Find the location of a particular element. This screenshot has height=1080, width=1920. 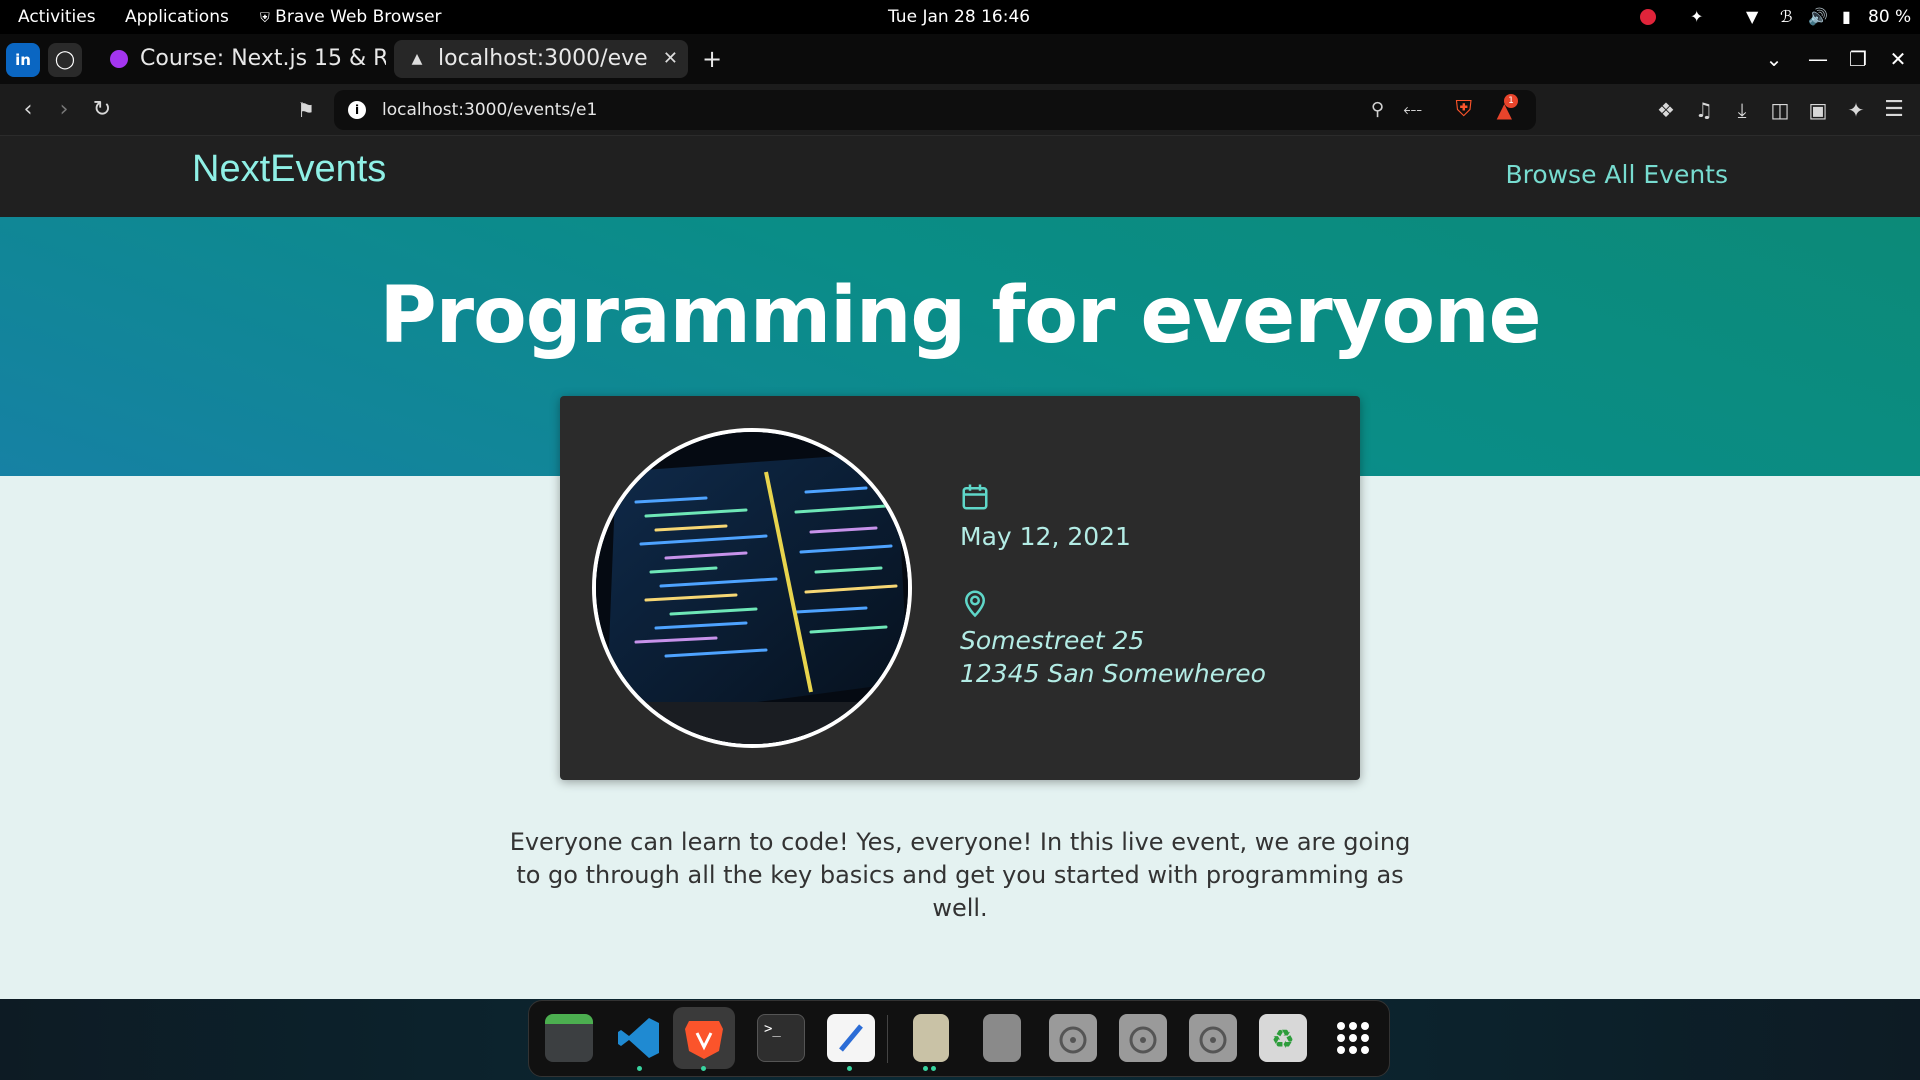

site-info-icon: i is located at coordinates (357, 110).